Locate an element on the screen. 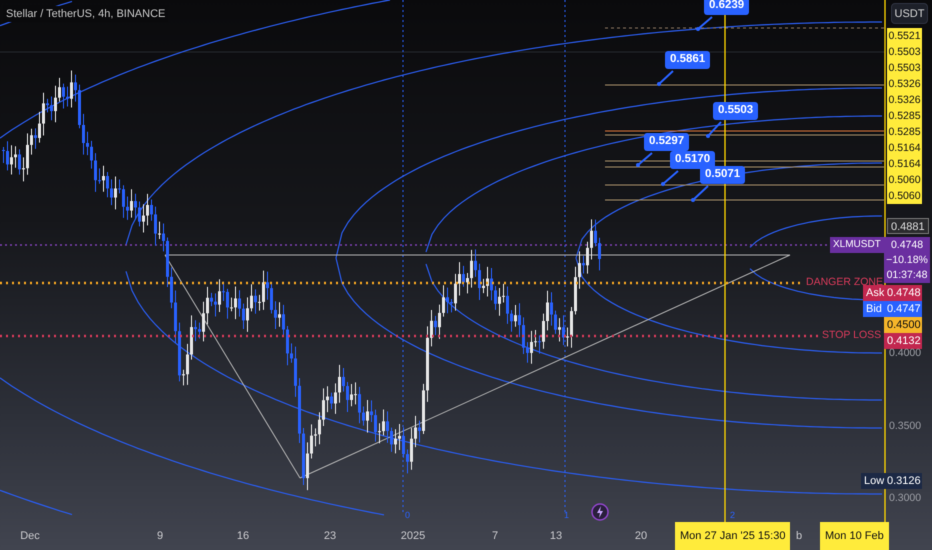 The width and height of the screenshot is (932, 550). price-tag: 0.4748 is located at coordinates (903, 293).